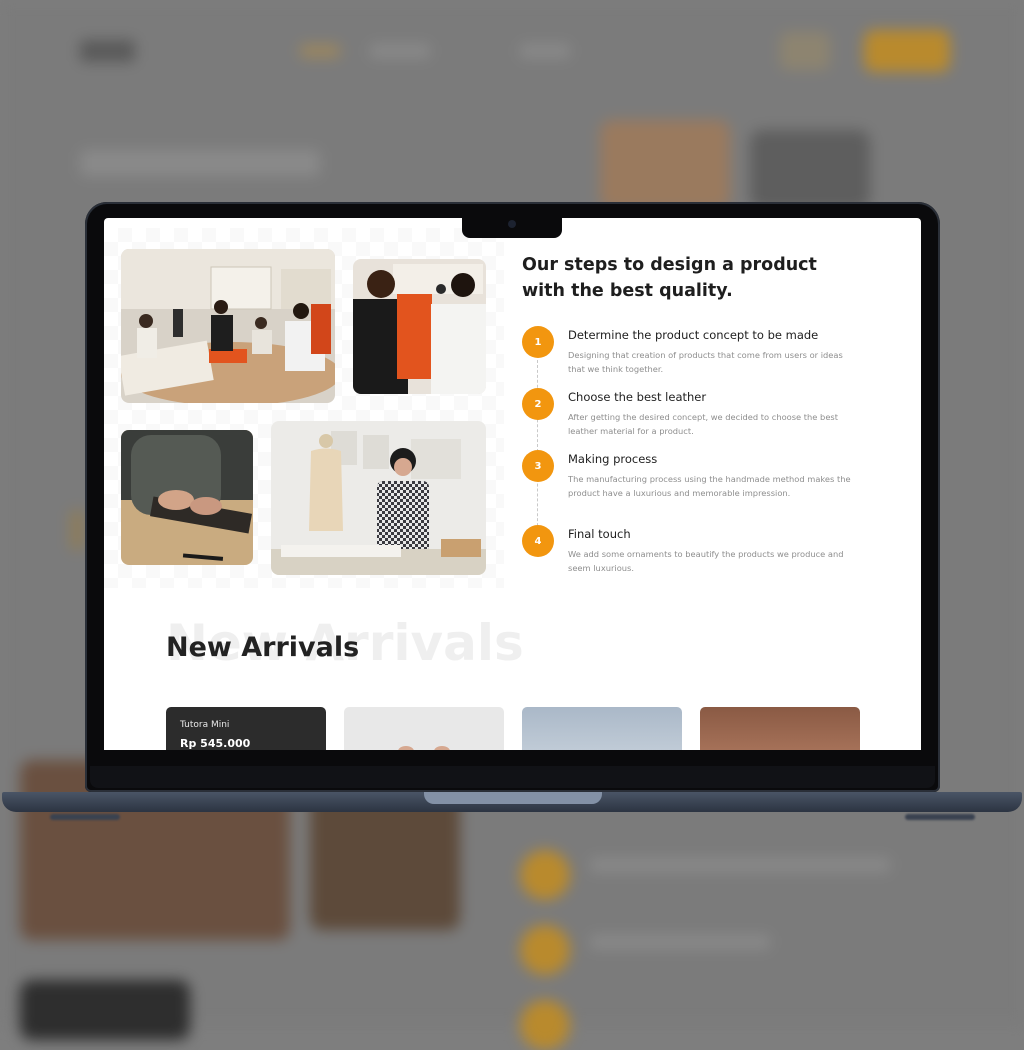 The width and height of the screenshot is (1024, 1050). What do you see at coordinates (228, 326) in the screenshot?
I see `team-meeting-photo` at bounding box center [228, 326].